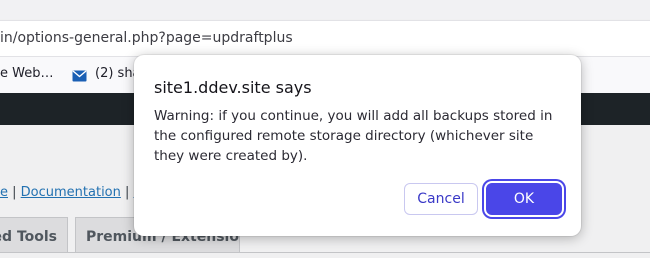 The image size is (650, 258). I want to click on address-bar: in/options-general.php?page=updraftplus, so click(325, 38).